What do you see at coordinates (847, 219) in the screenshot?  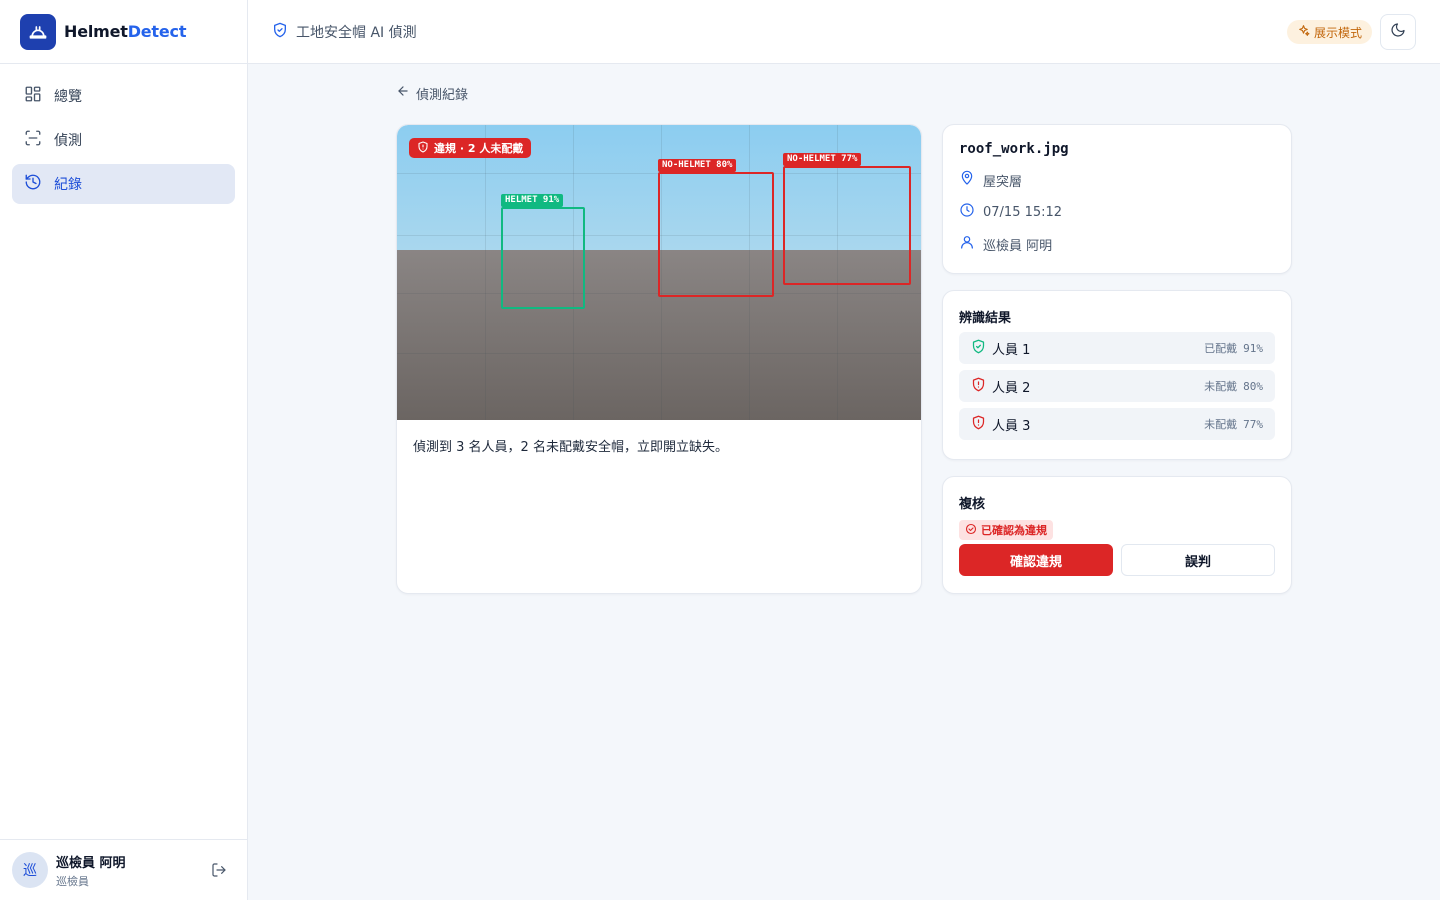 I see `bounding-box-no-helmet: NO-HELMET 77%` at bounding box center [847, 219].